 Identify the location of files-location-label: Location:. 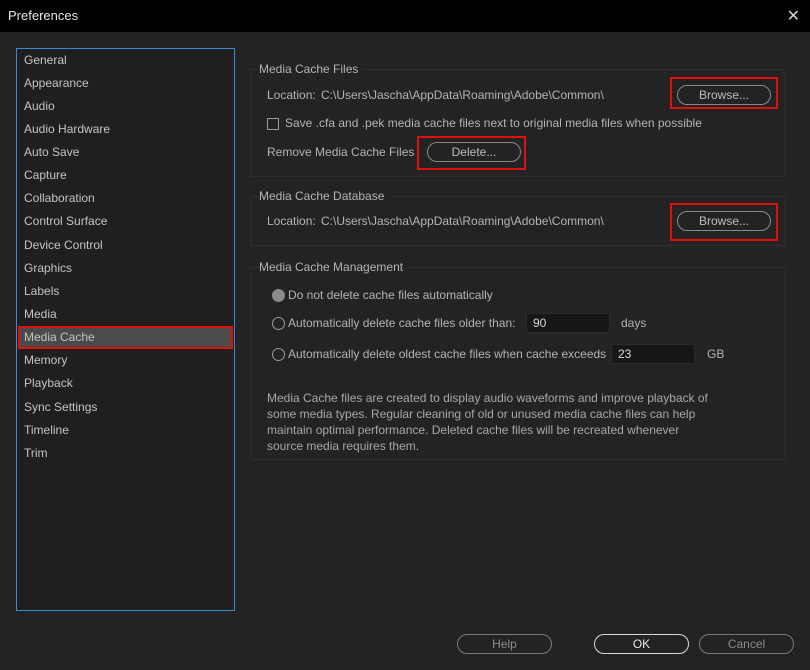
(291, 95).